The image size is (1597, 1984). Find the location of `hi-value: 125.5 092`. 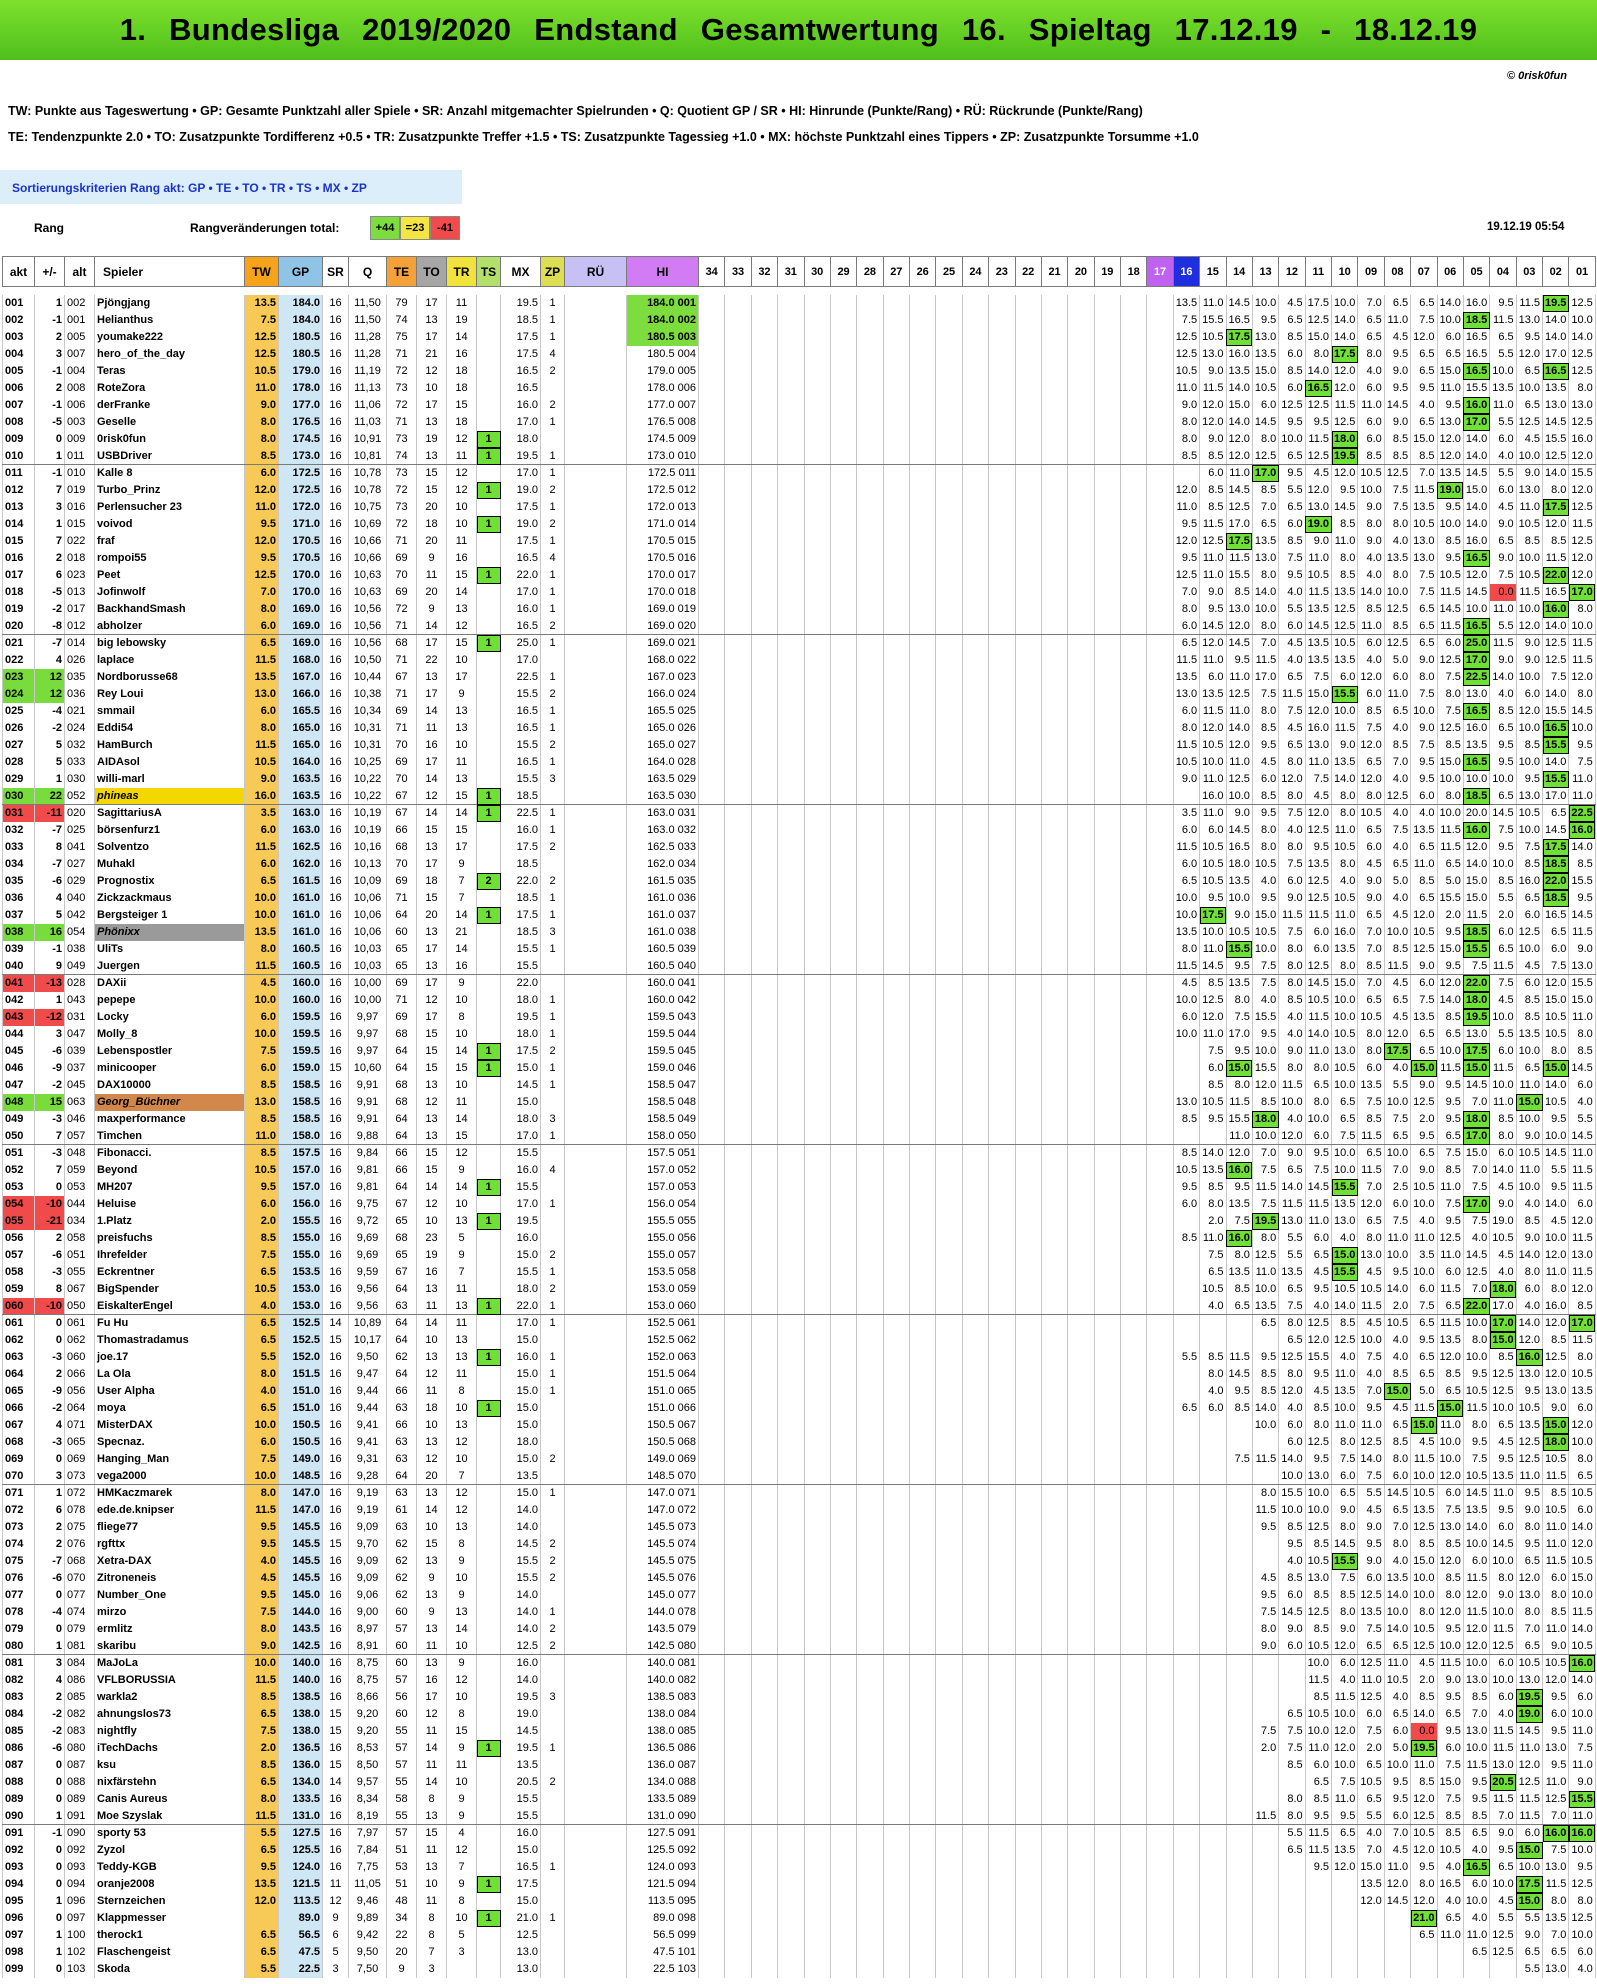

hi-value: 125.5 092 is located at coordinates (662, 1850).